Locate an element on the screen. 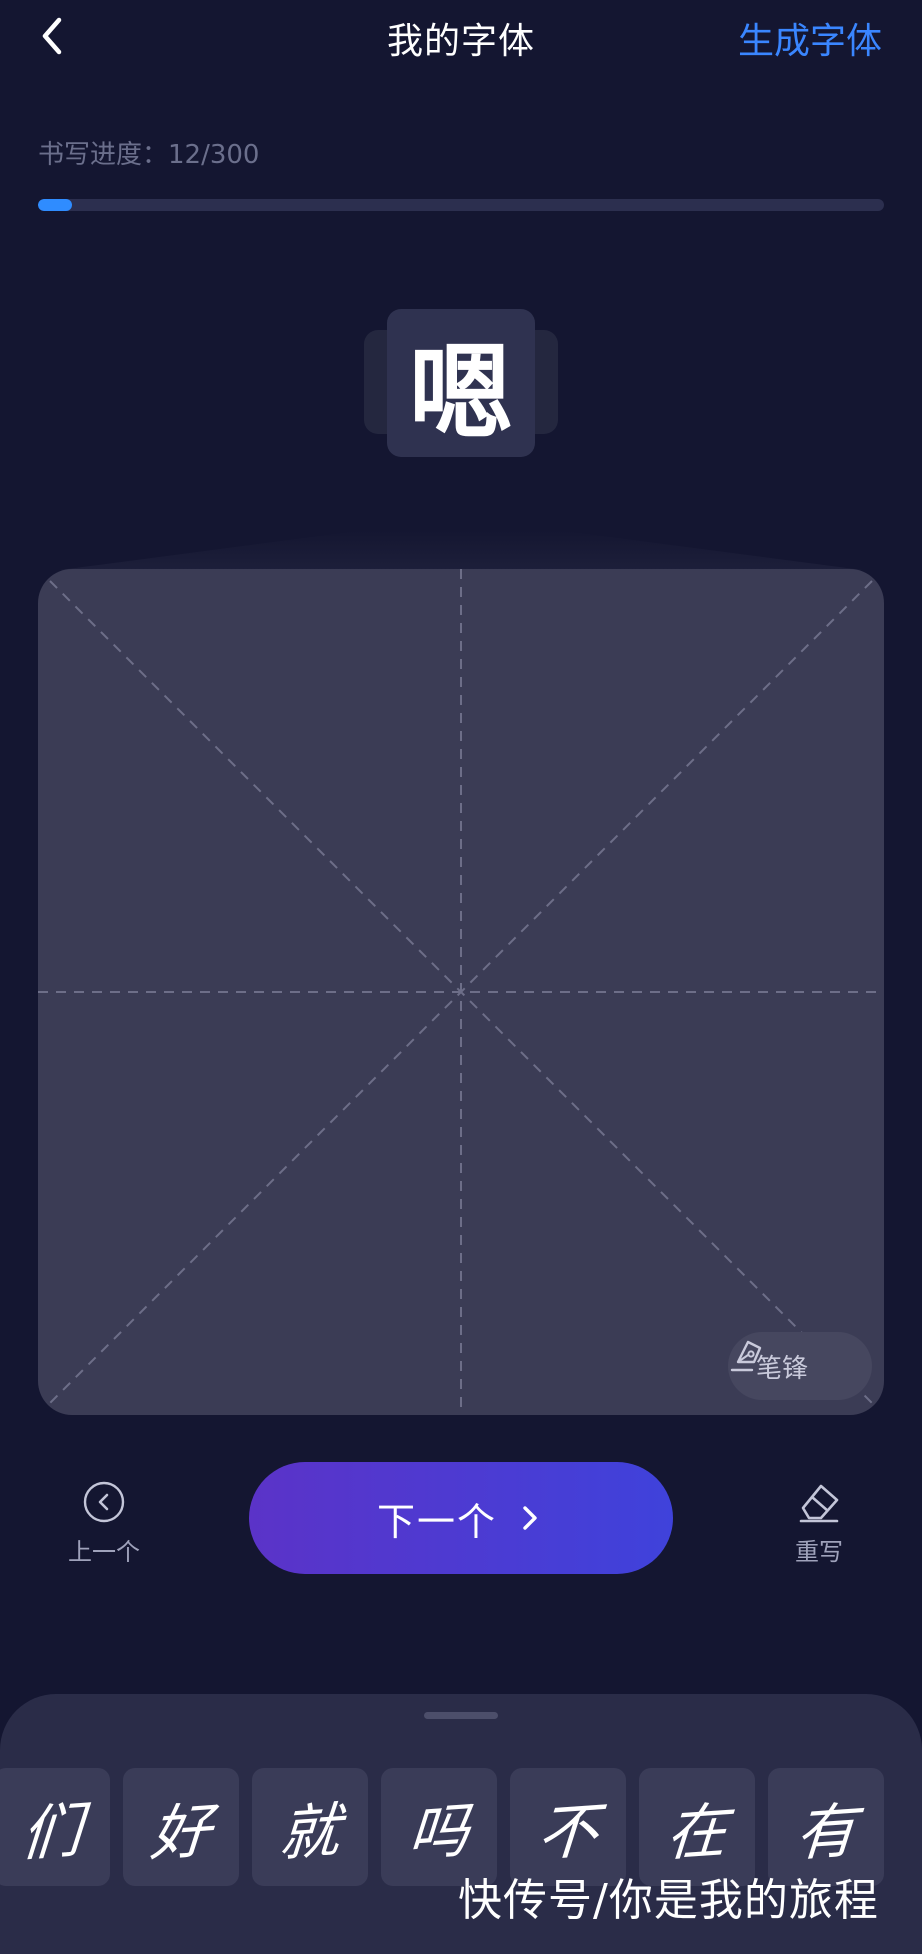 Image resolution: width=922 pixels, height=1954 pixels. next-label: 下一个 is located at coordinates (436, 1521).